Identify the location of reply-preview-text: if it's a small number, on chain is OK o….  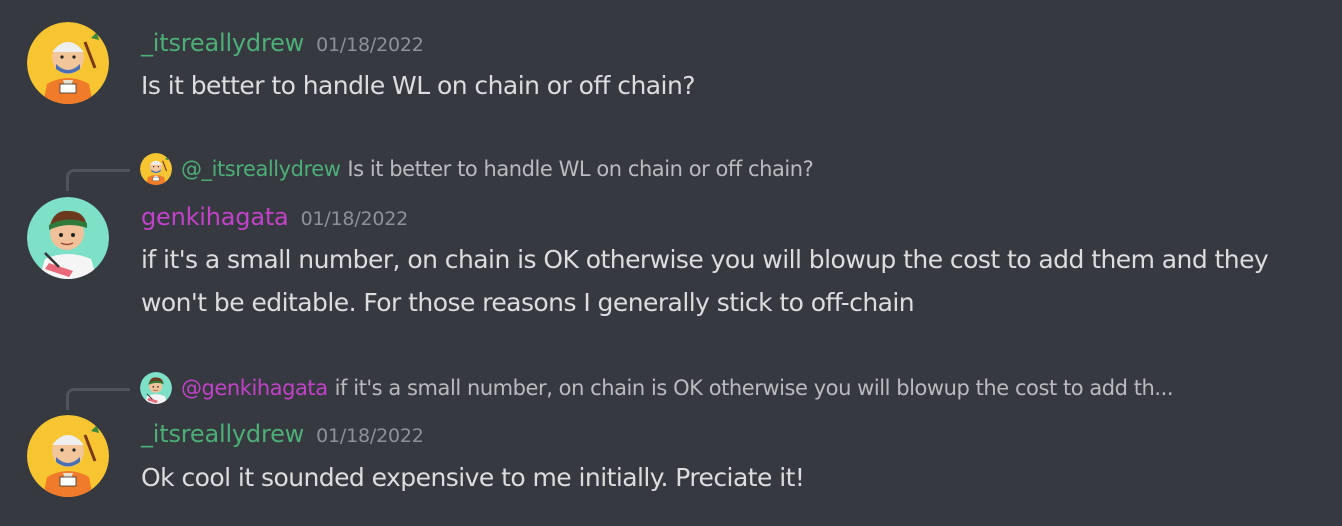
(754, 388).